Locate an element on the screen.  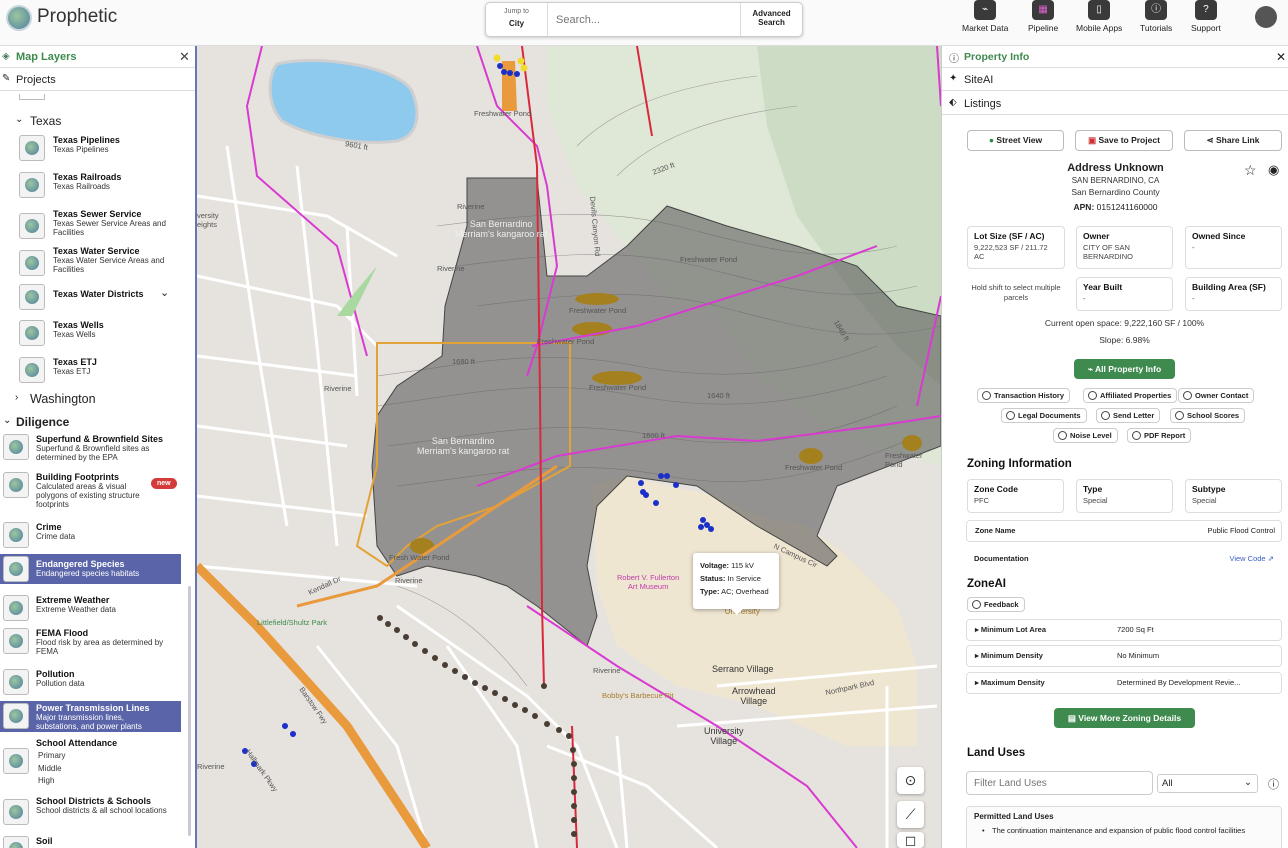
zone-name-value: Public Flood Control is located at coordinates (1241, 530).